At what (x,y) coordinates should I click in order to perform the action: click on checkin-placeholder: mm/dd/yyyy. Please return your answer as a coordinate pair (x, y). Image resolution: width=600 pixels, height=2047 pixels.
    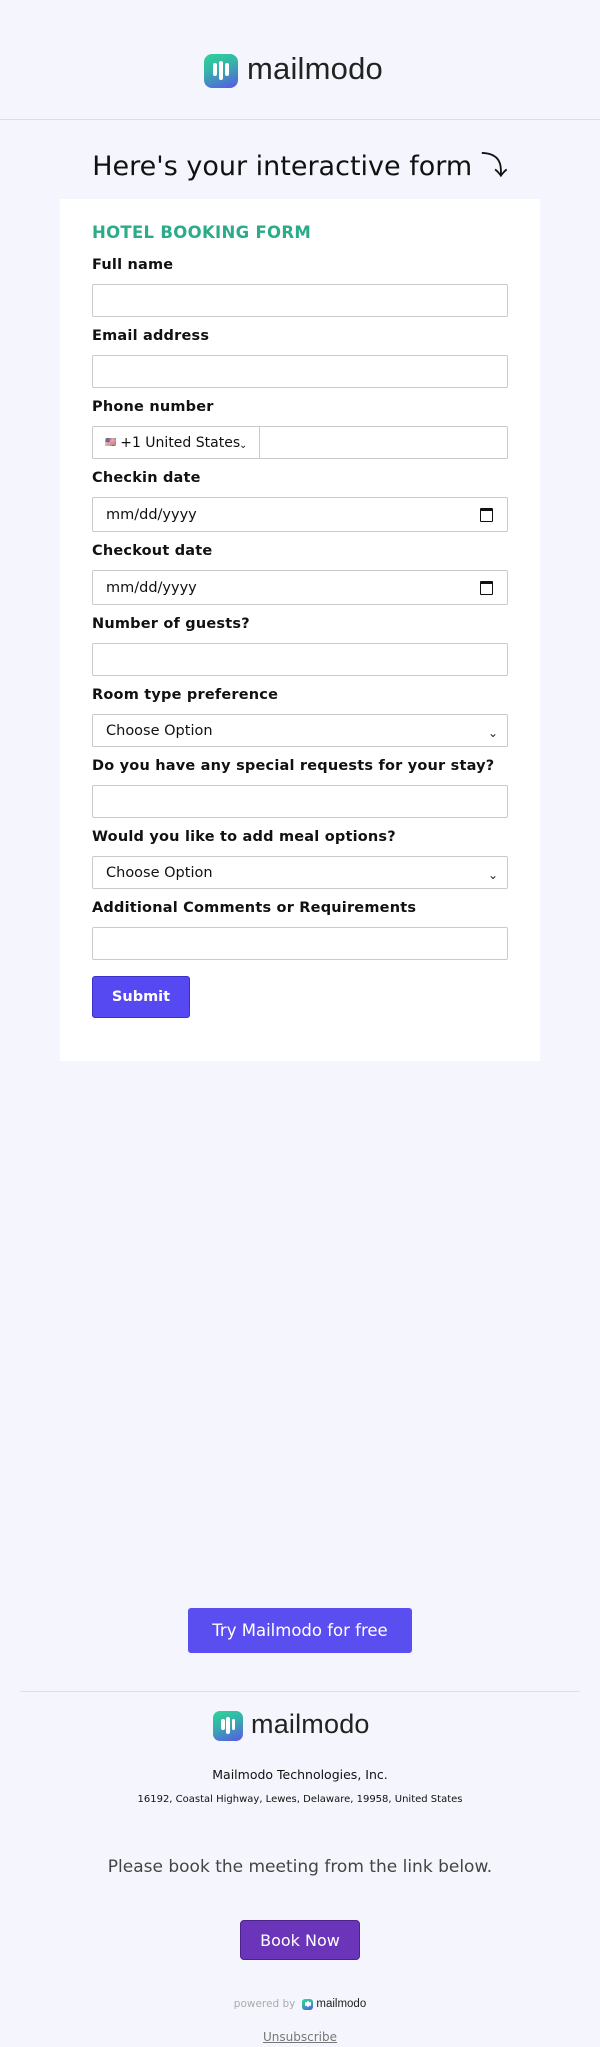
    Looking at the image, I should click on (151, 514).